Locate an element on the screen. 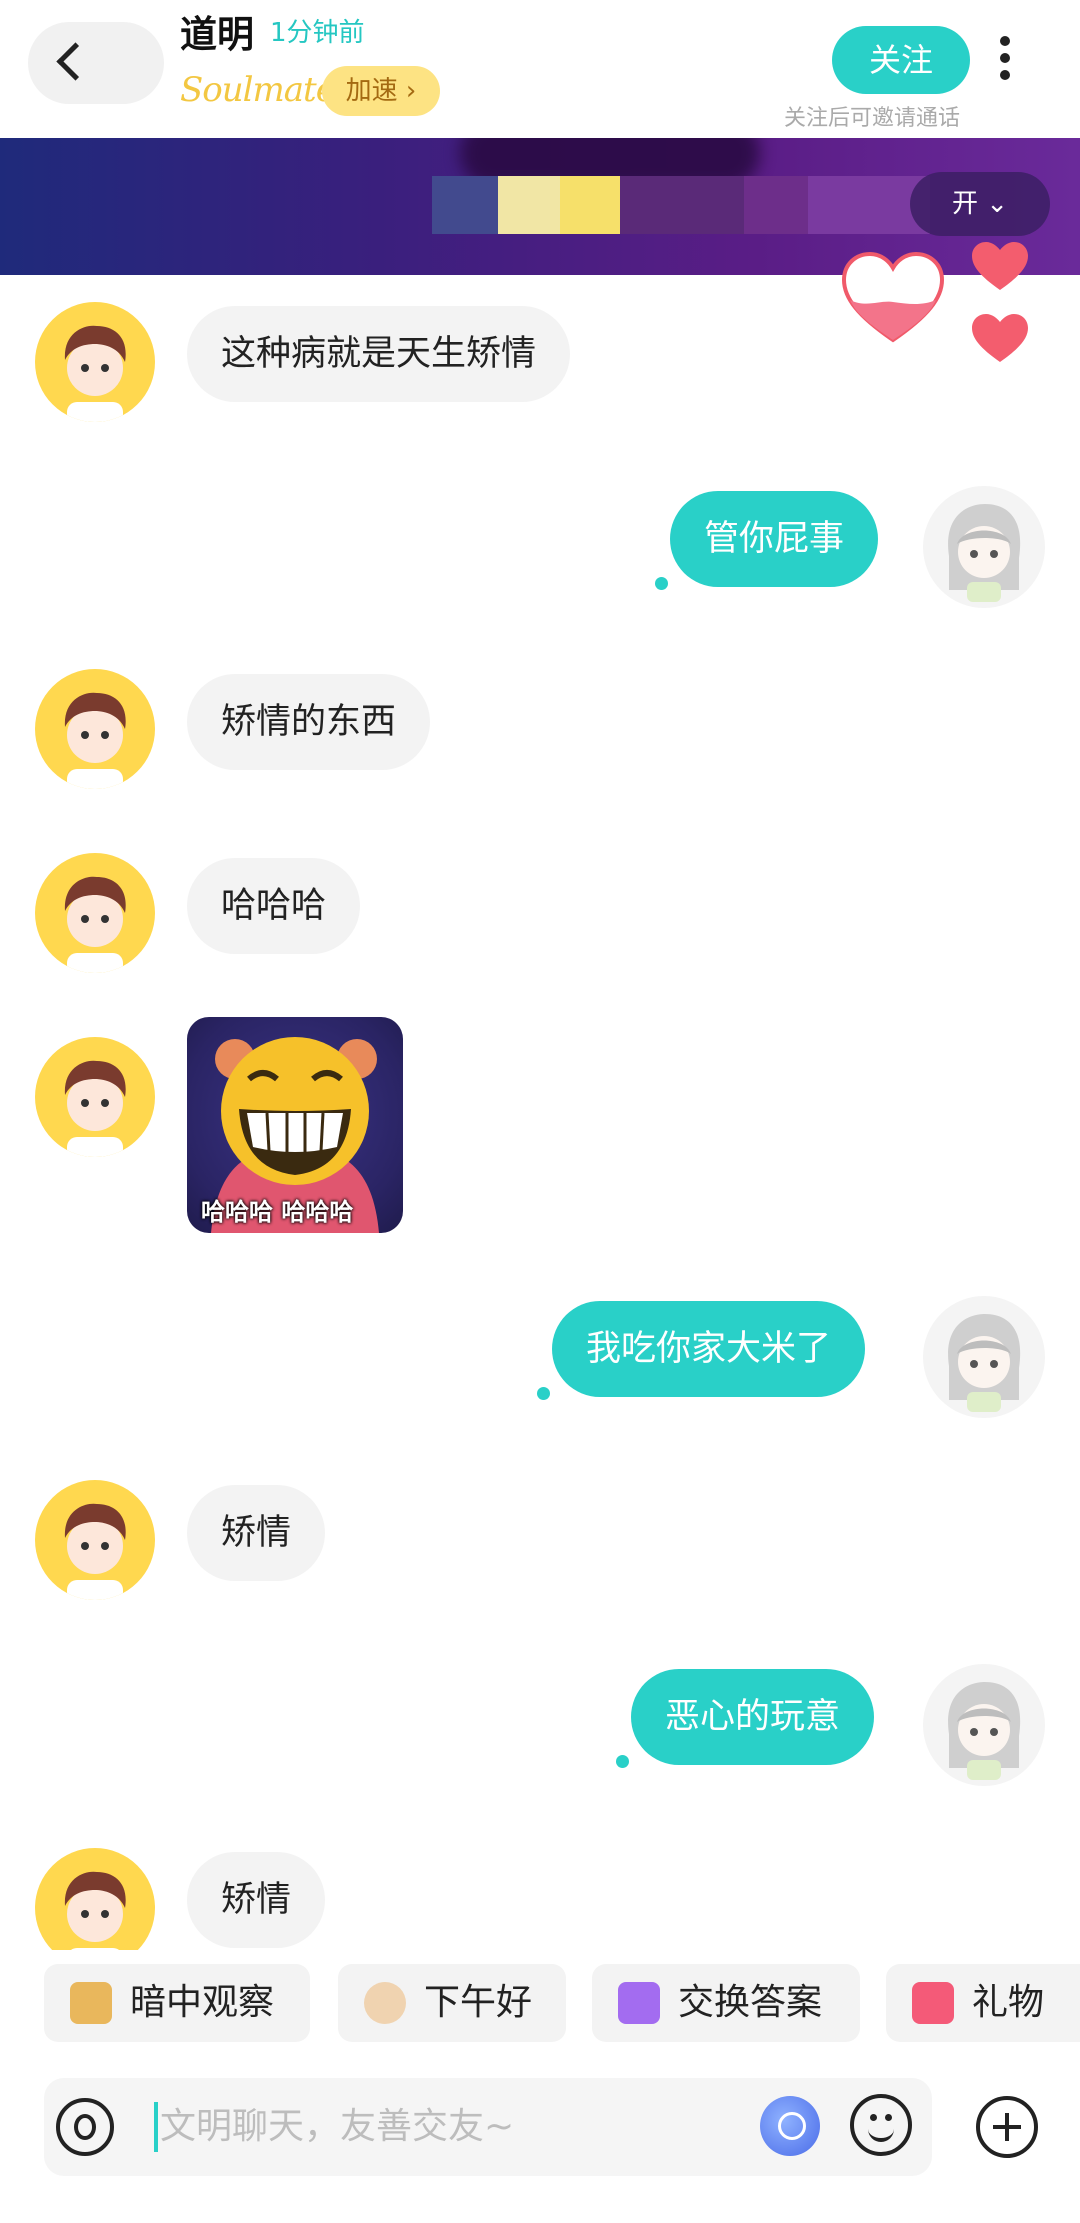  text-caret is located at coordinates (156, 2127).